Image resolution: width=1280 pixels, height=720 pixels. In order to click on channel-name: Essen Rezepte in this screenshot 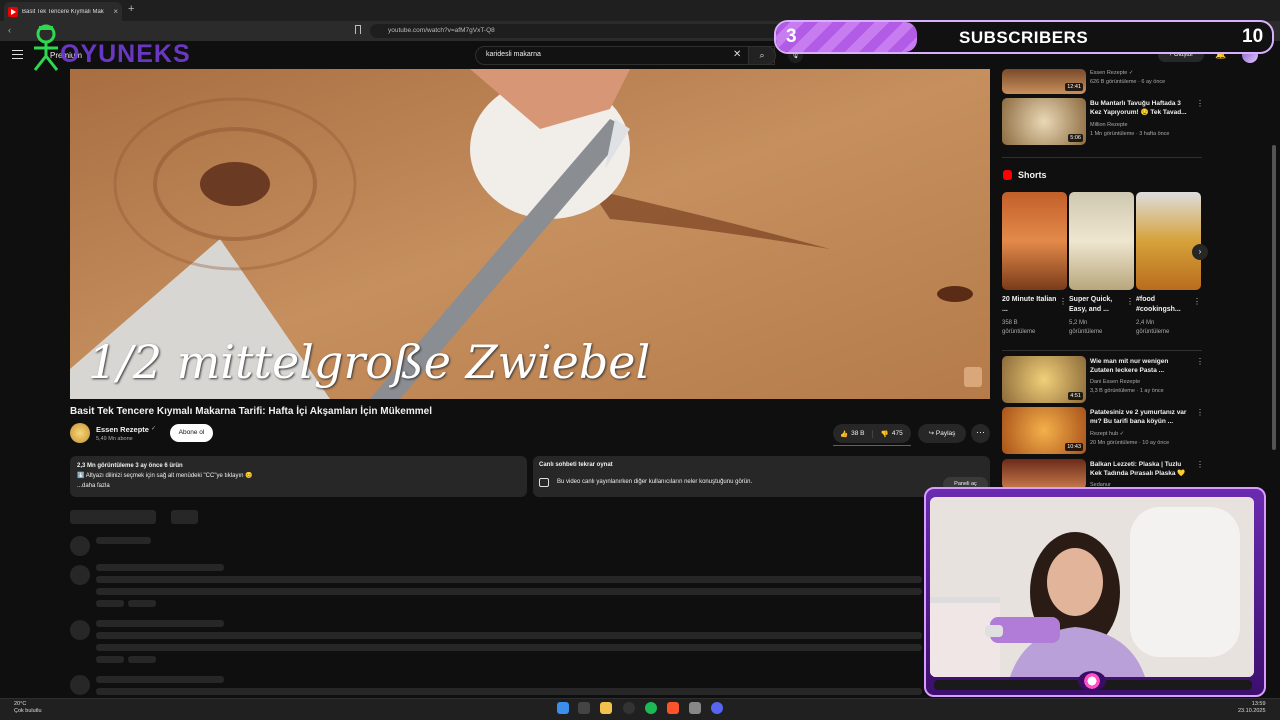, I will do `click(122, 429)`.